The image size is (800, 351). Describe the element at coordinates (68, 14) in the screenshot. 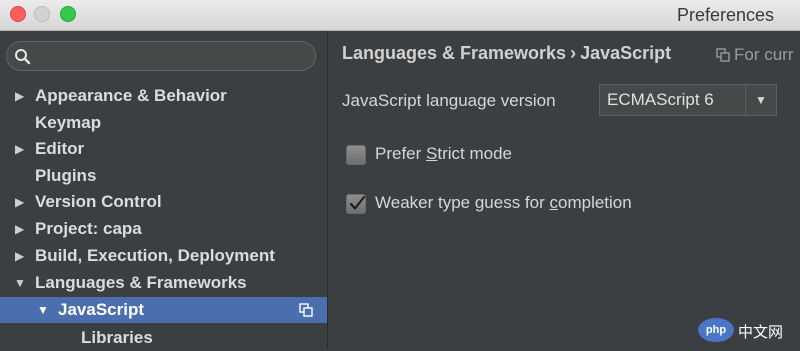

I see `zoom-window-button` at that location.